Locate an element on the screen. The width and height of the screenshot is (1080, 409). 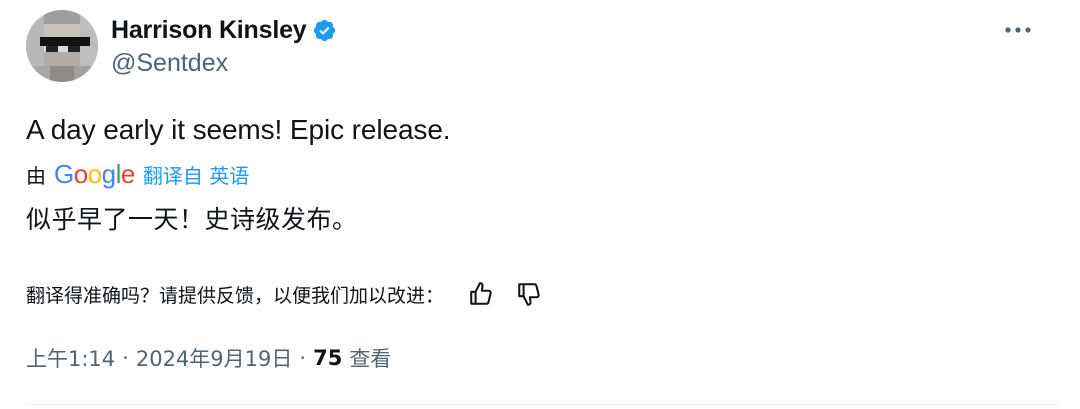
author-display-name: Harrison Kinsley is located at coordinates (209, 30).